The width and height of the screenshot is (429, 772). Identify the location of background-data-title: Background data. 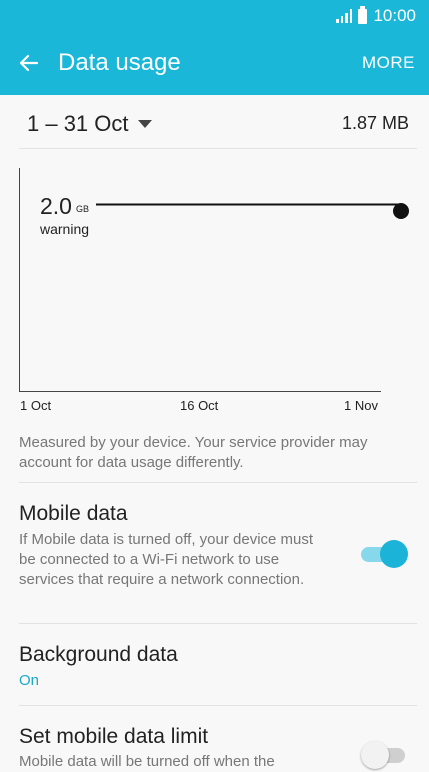
(98, 654).